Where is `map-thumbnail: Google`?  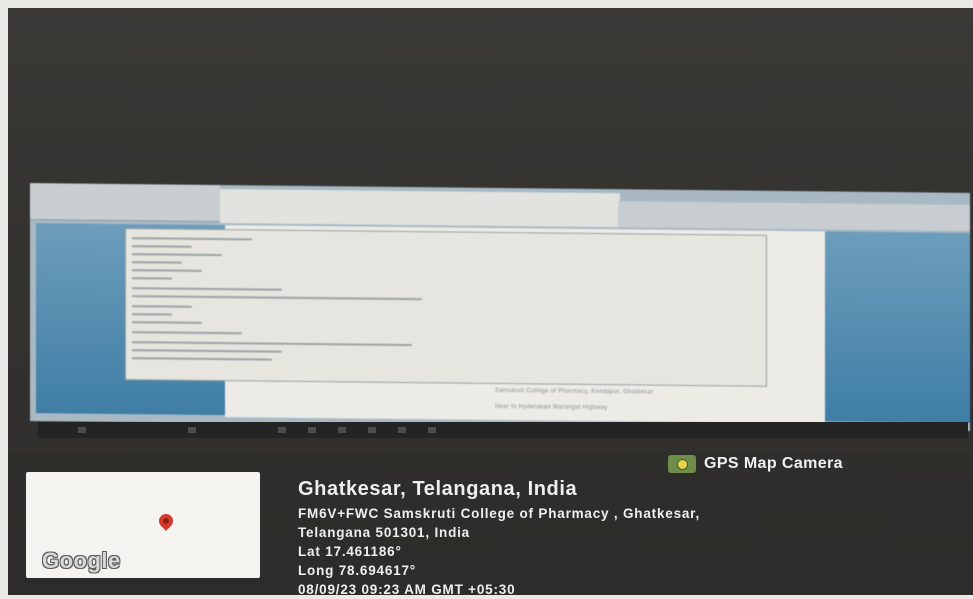
map-thumbnail: Google is located at coordinates (143, 525).